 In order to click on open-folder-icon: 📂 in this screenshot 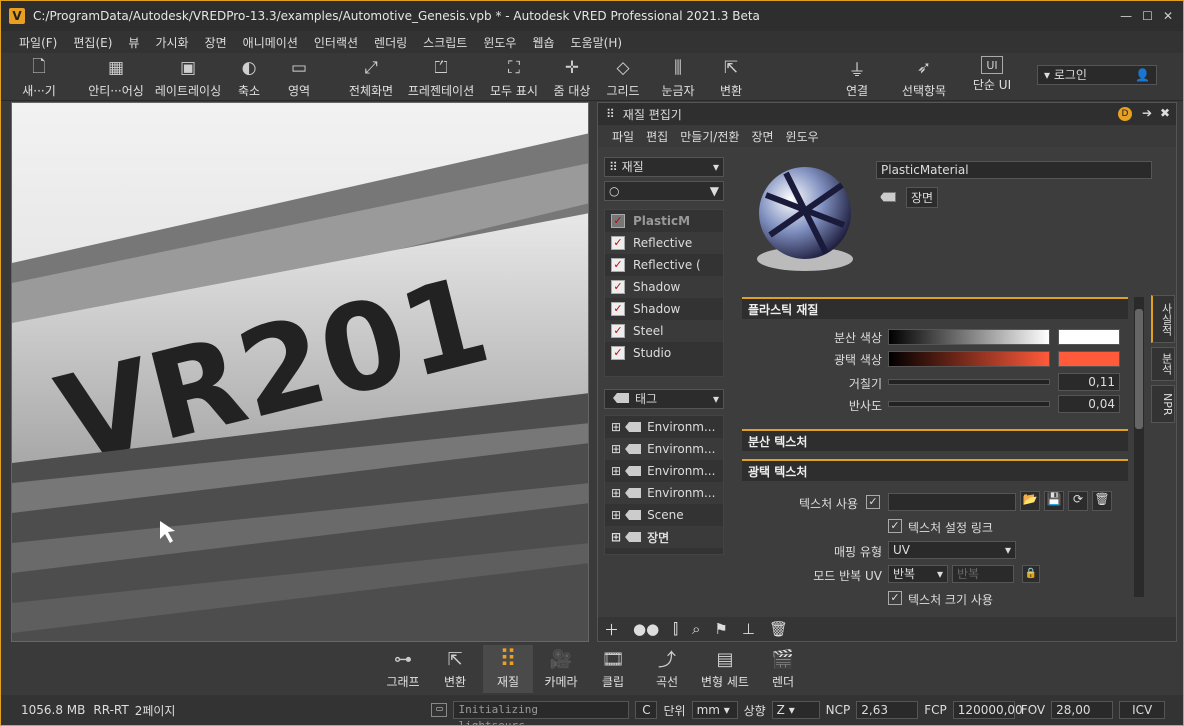, I will do `click(1030, 501)`.